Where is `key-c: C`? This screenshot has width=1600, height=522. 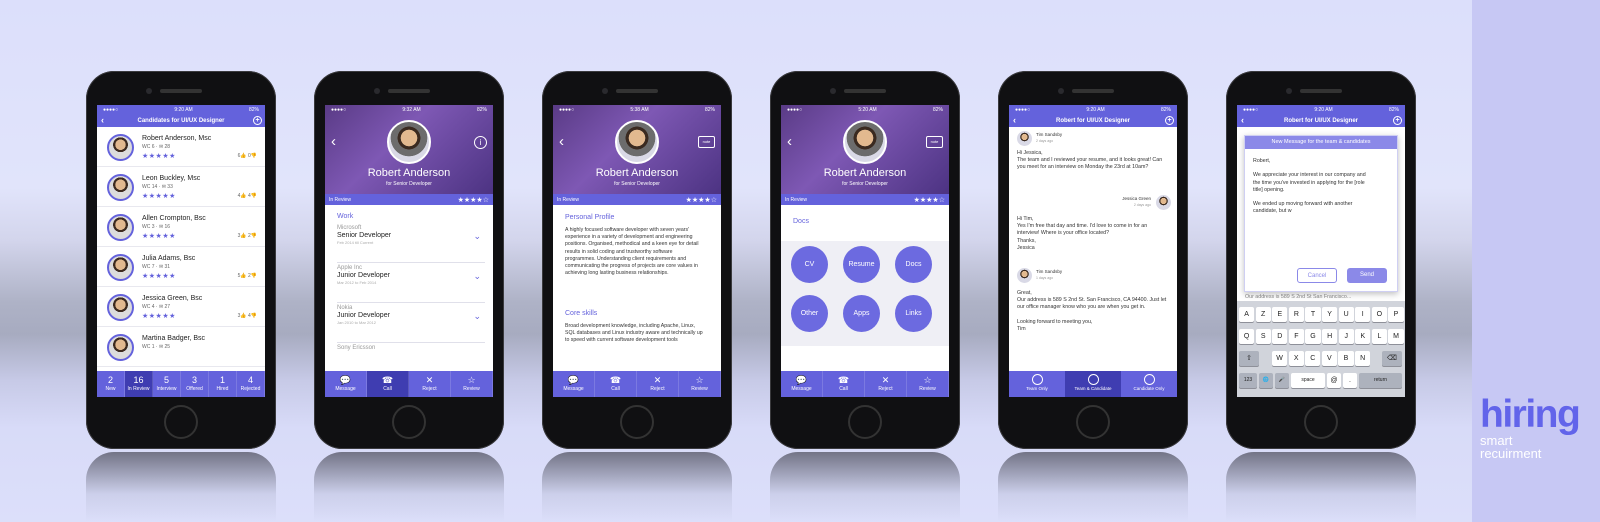 key-c: C is located at coordinates (1313, 358).